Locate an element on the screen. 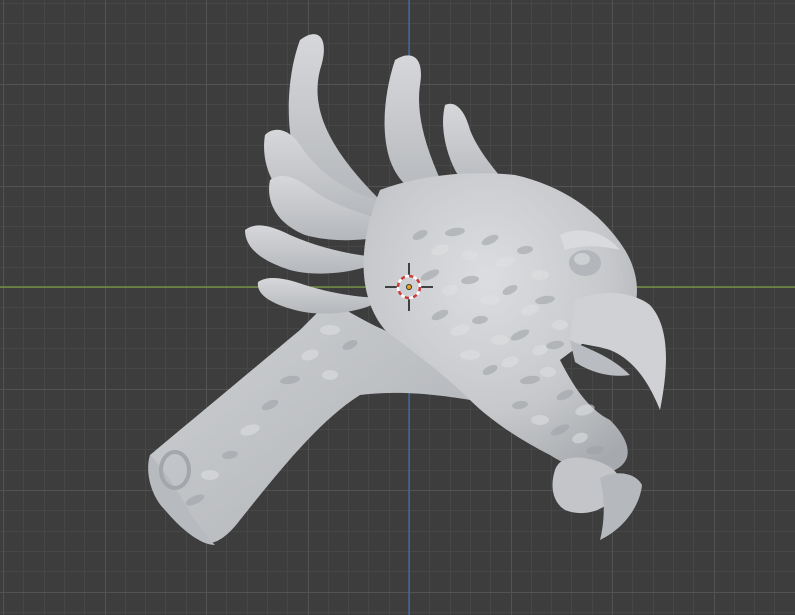  model-eye-highlight is located at coordinates (582, 259).